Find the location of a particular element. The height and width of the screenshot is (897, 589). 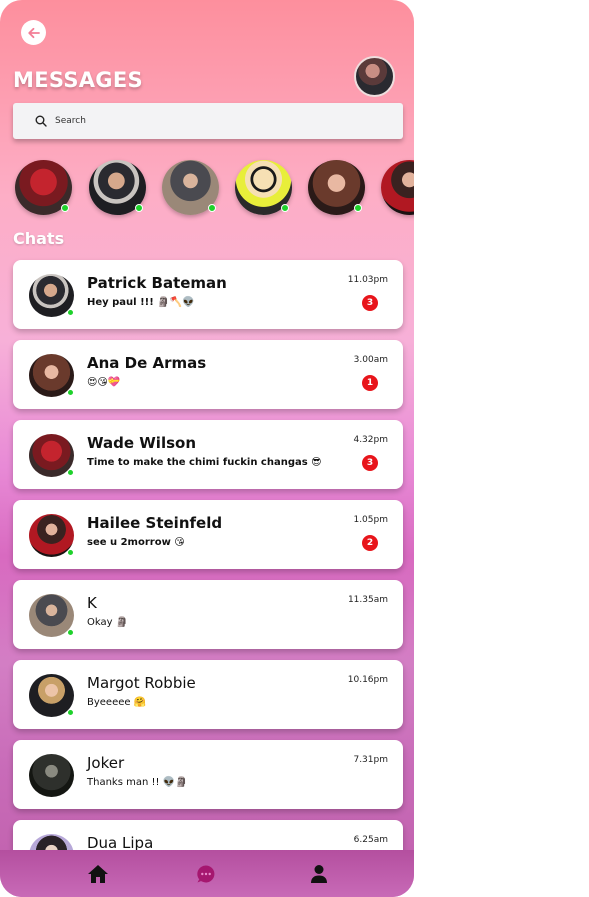

unread-badge: 1 is located at coordinates (370, 383).